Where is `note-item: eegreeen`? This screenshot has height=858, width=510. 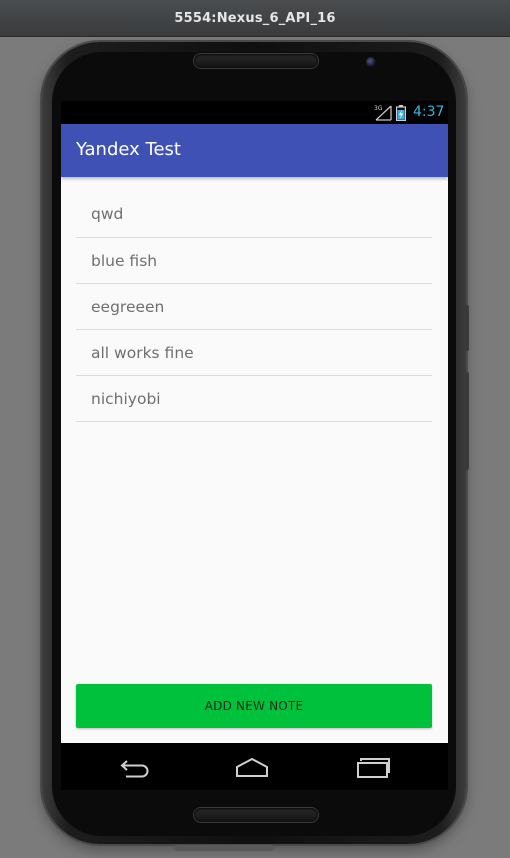
note-item: eegreeen is located at coordinates (254, 307).